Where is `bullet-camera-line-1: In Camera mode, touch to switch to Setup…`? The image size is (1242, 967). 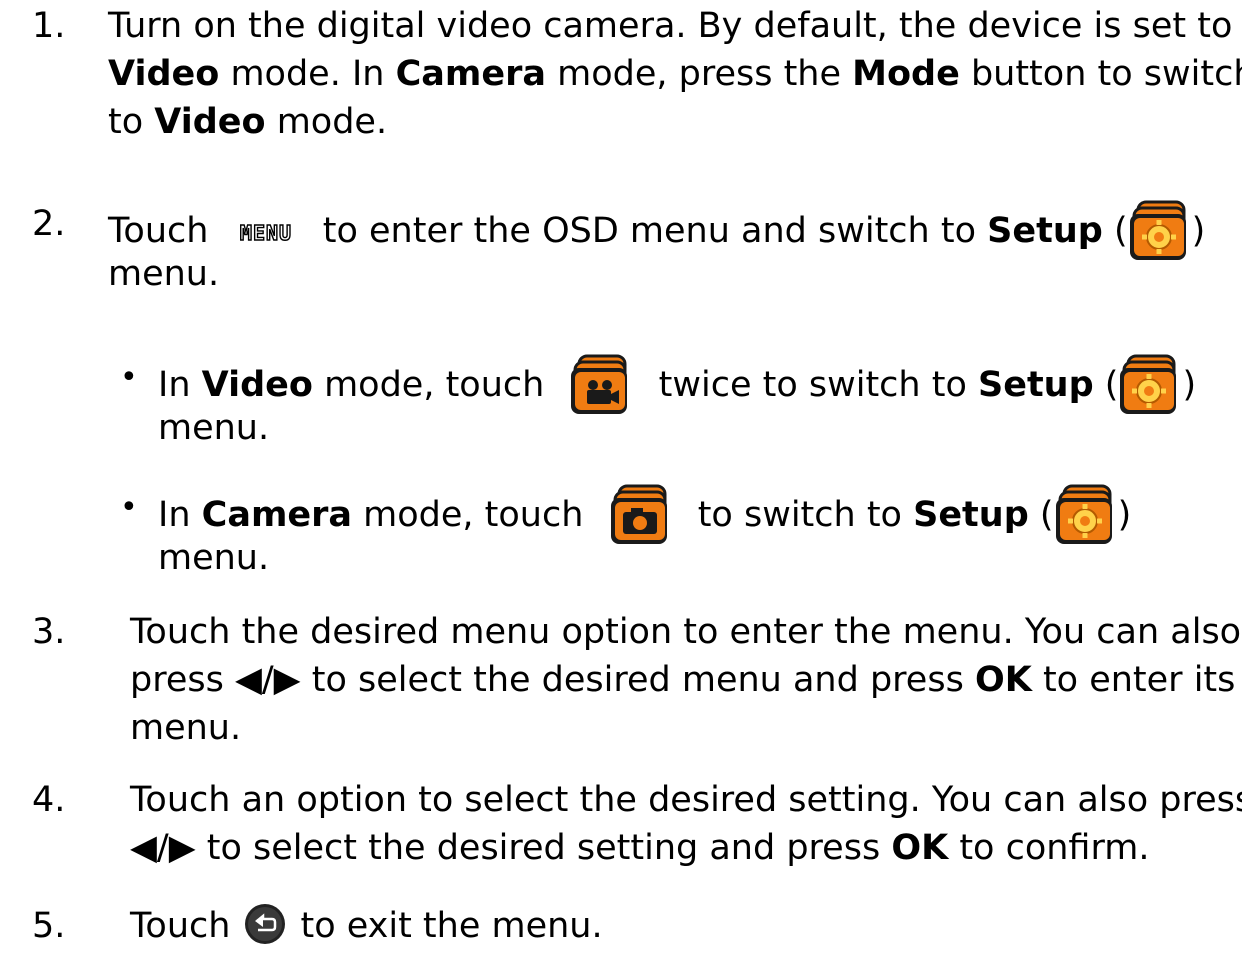 bullet-camera-line-1: In Camera mode, touch to switch to Setup… is located at coordinates (644, 516).